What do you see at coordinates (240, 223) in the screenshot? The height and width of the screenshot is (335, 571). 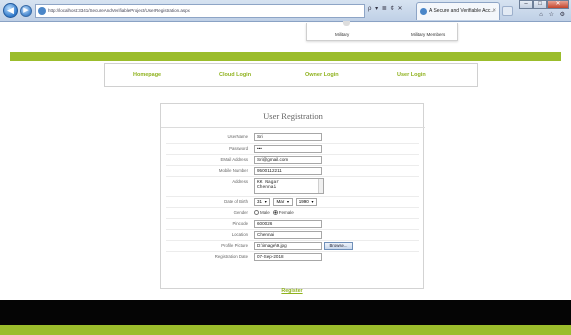 I see `pincode-label: Pincode` at bounding box center [240, 223].